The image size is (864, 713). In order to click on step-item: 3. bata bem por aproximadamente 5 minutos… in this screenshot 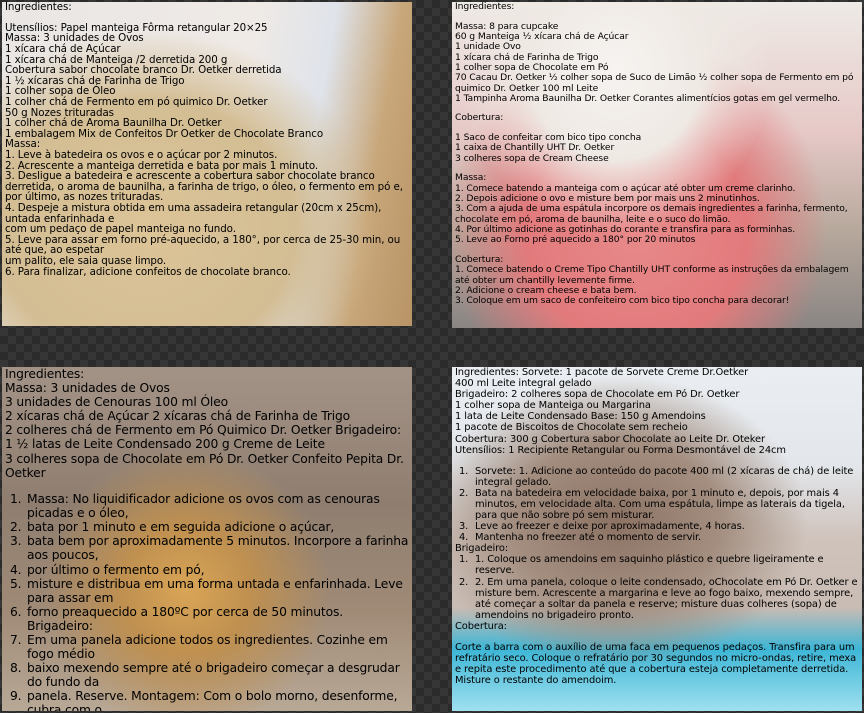, I will do `click(208, 548)`.